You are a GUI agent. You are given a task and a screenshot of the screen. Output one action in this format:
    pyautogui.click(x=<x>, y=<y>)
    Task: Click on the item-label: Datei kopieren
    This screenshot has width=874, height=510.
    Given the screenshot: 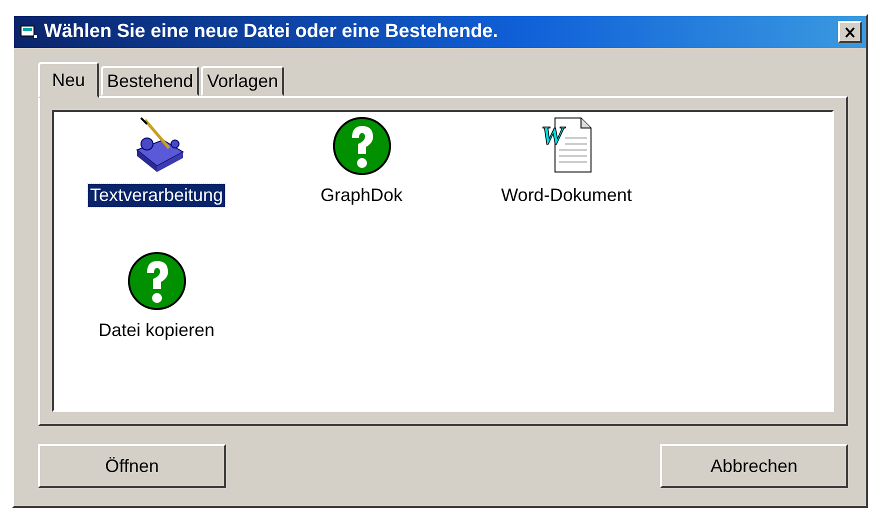 What is the action you would take?
    pyautogui.click(x=156, y=330)
    